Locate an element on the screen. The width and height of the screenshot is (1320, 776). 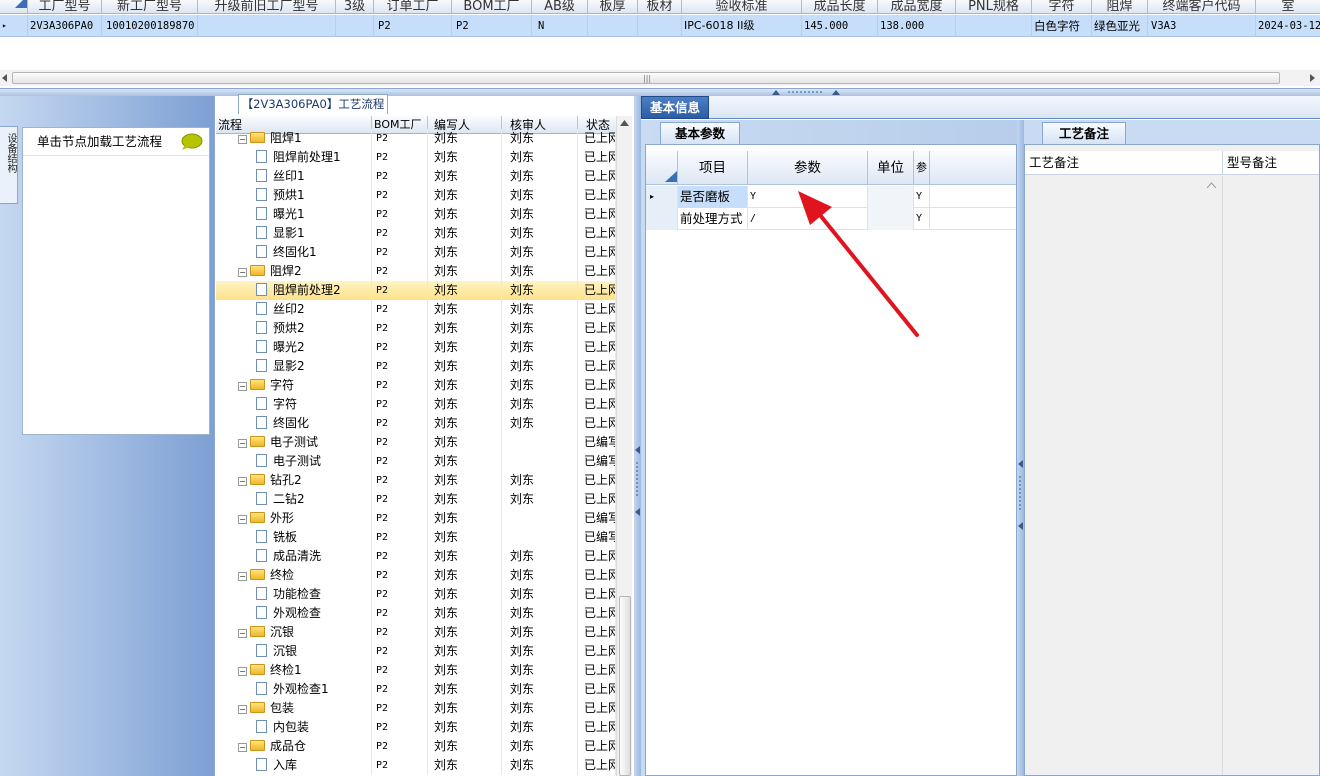
col-param: 参数 is located at coordinates (808, 168).